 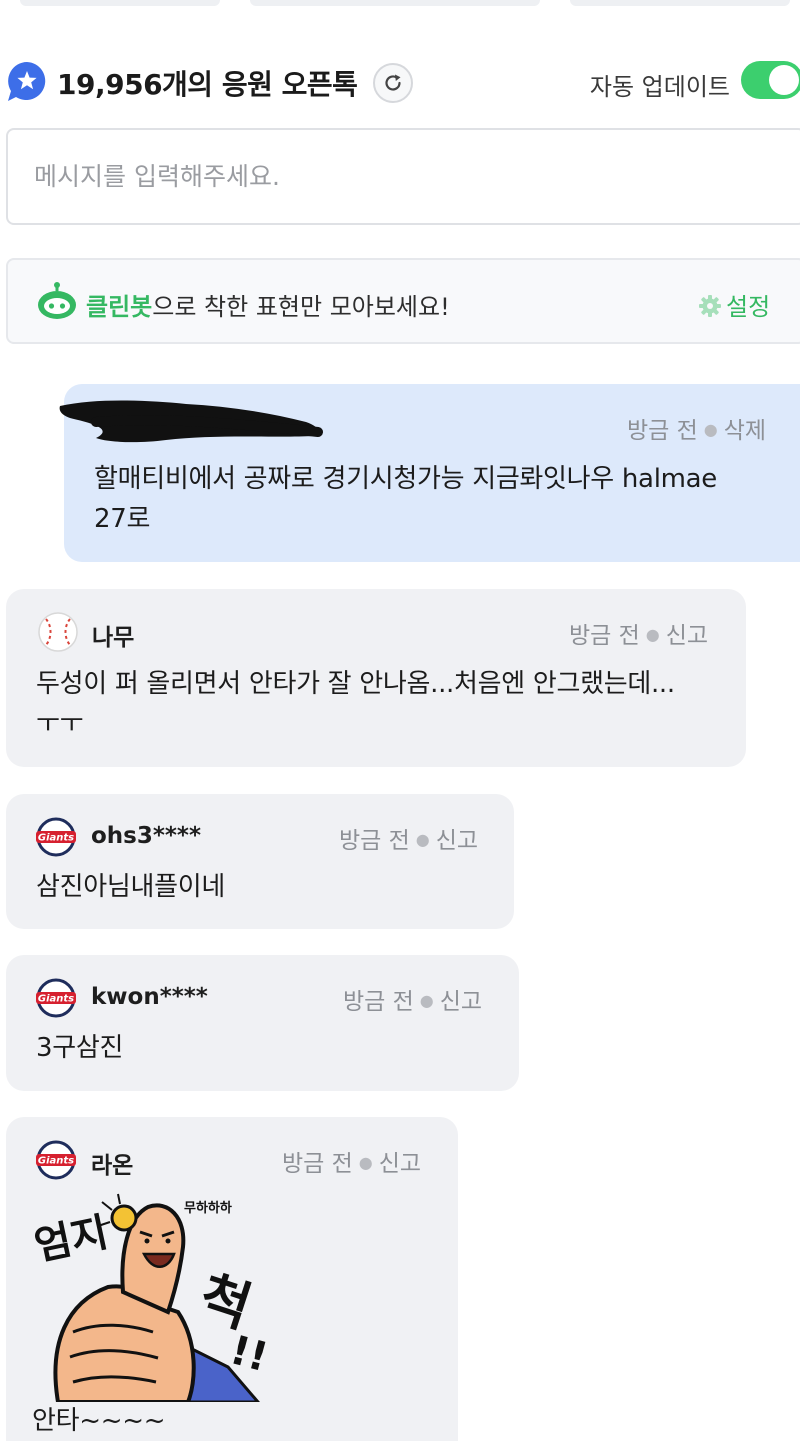 What do you see at coordinates (191, 421) in the screenshot?
I see `redaction-scribble` at bounding box center [191, 421].